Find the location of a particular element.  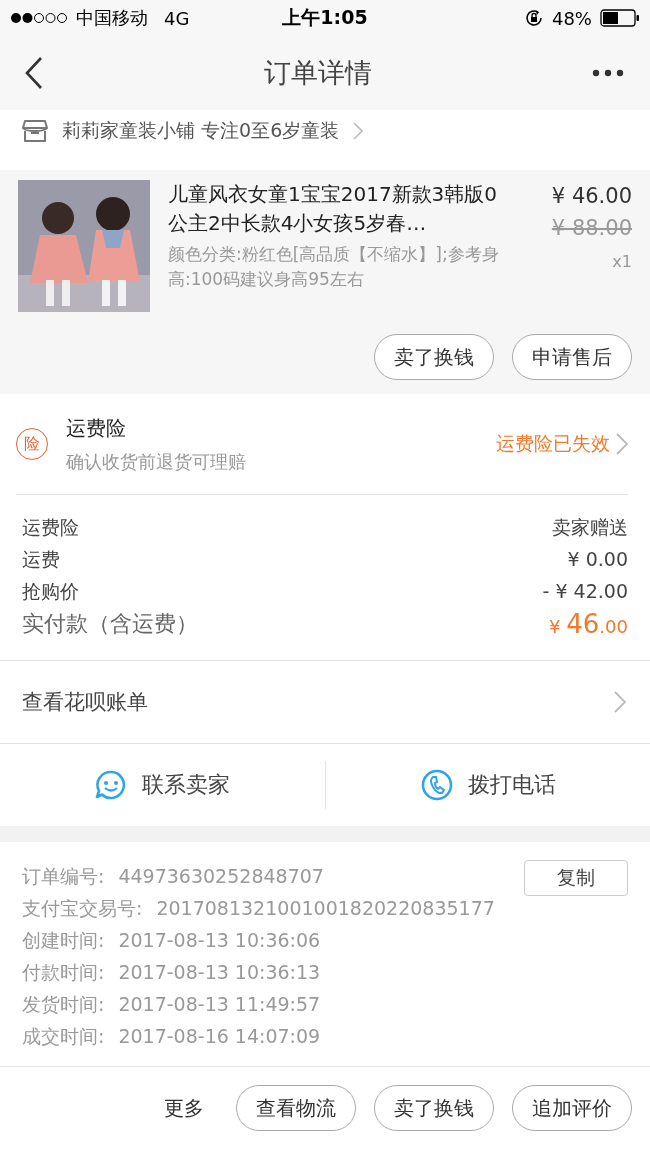

order-action-button: 追加评价 is located at coordinates (572, 1108).